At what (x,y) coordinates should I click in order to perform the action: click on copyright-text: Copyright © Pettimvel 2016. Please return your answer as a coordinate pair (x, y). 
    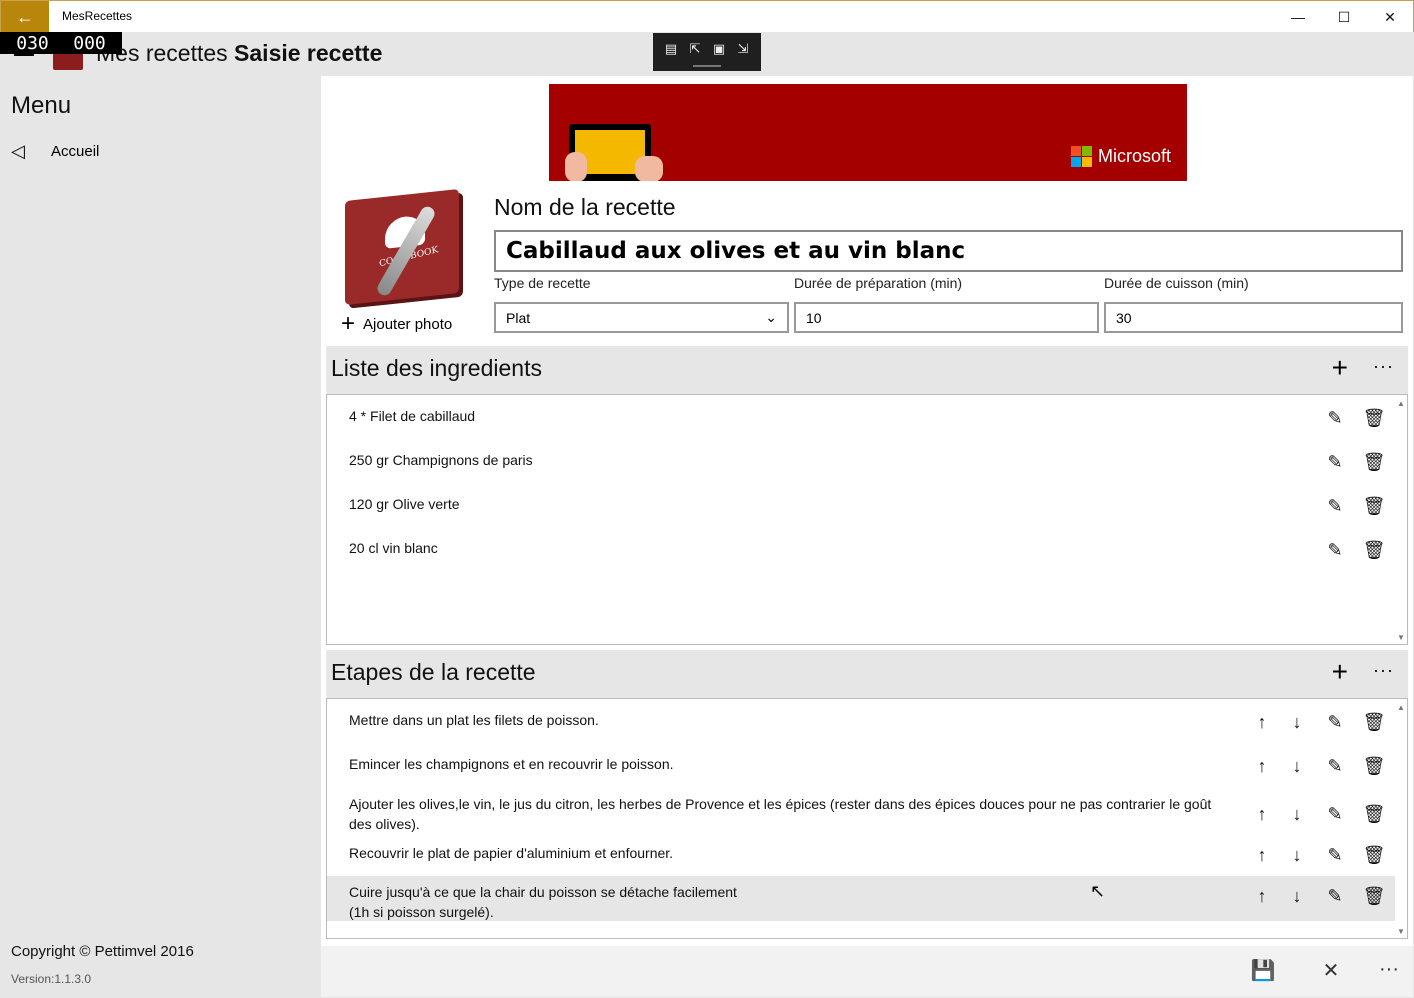
    Looking at the image, I should click on (102, 951).